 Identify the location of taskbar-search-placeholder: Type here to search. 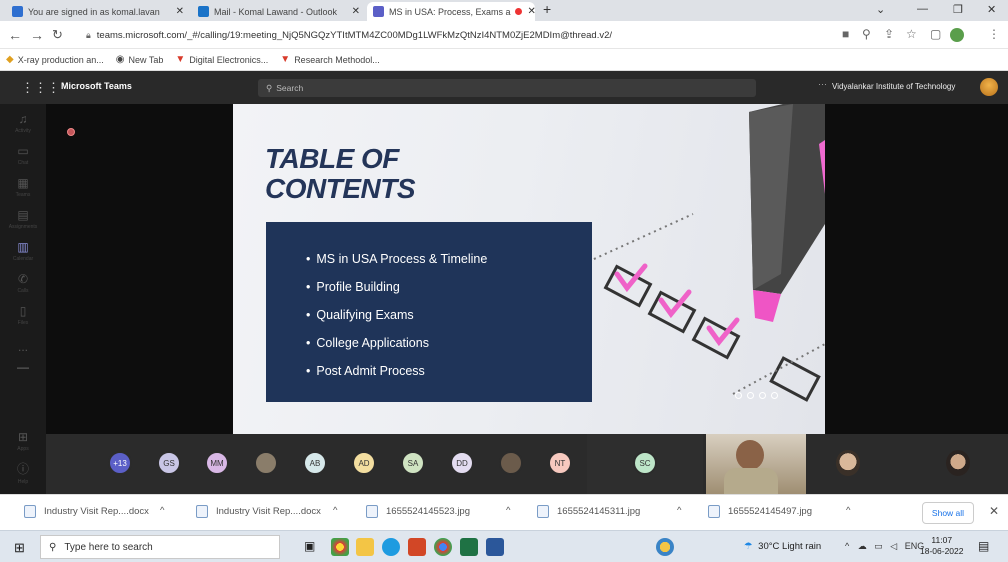
(108, 547).